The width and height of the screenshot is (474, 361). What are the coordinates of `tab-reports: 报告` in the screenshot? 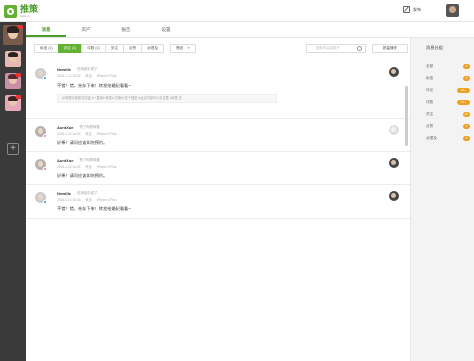 It's located at (126, 29).